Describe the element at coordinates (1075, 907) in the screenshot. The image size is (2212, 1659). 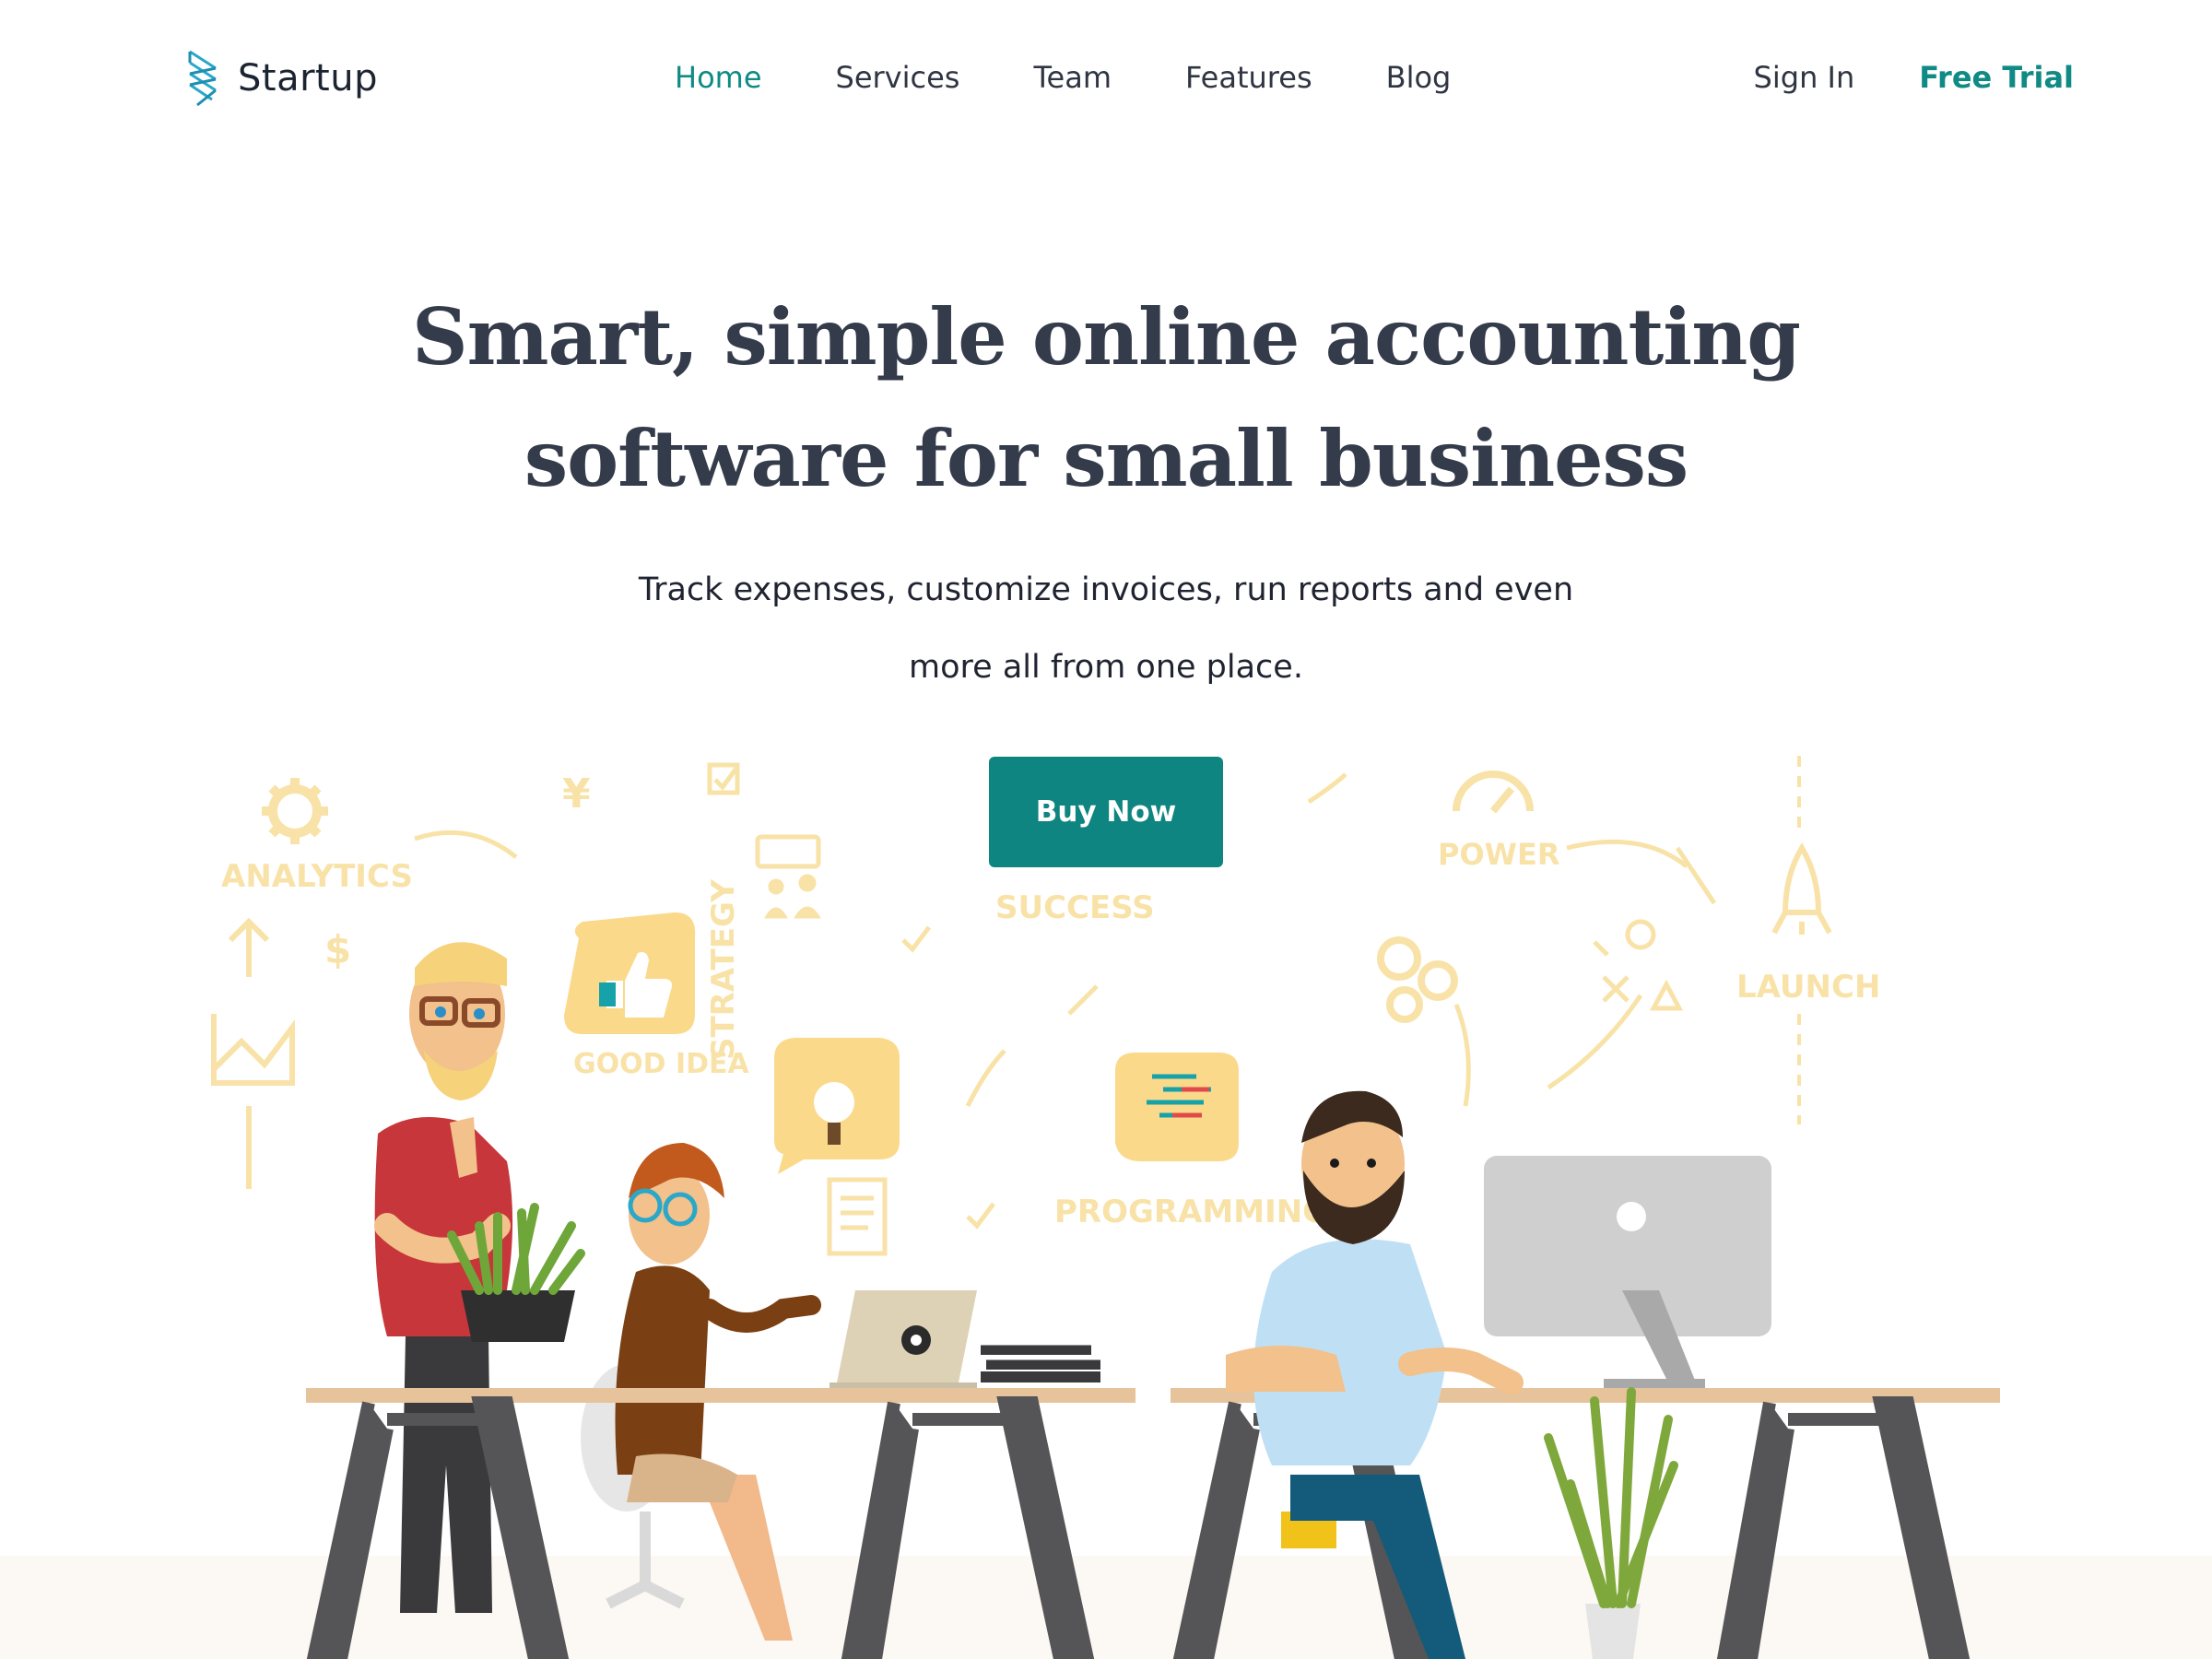
I see `doodle-word-success: SUCCESS` at that location.